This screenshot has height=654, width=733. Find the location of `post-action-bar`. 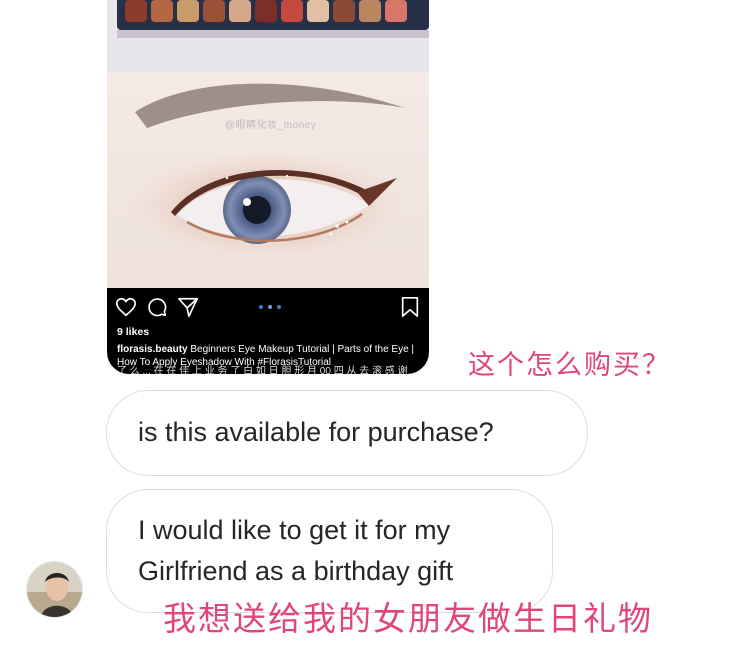

post-action-bar is located at coordinates (268, 307).